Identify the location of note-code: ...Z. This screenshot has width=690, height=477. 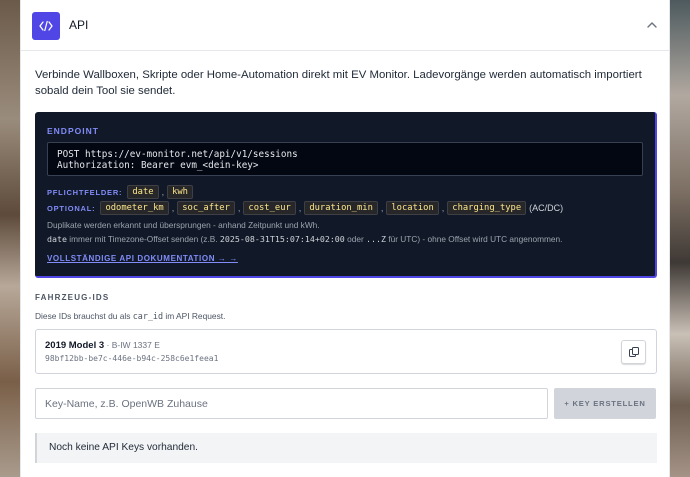
(376, 239).